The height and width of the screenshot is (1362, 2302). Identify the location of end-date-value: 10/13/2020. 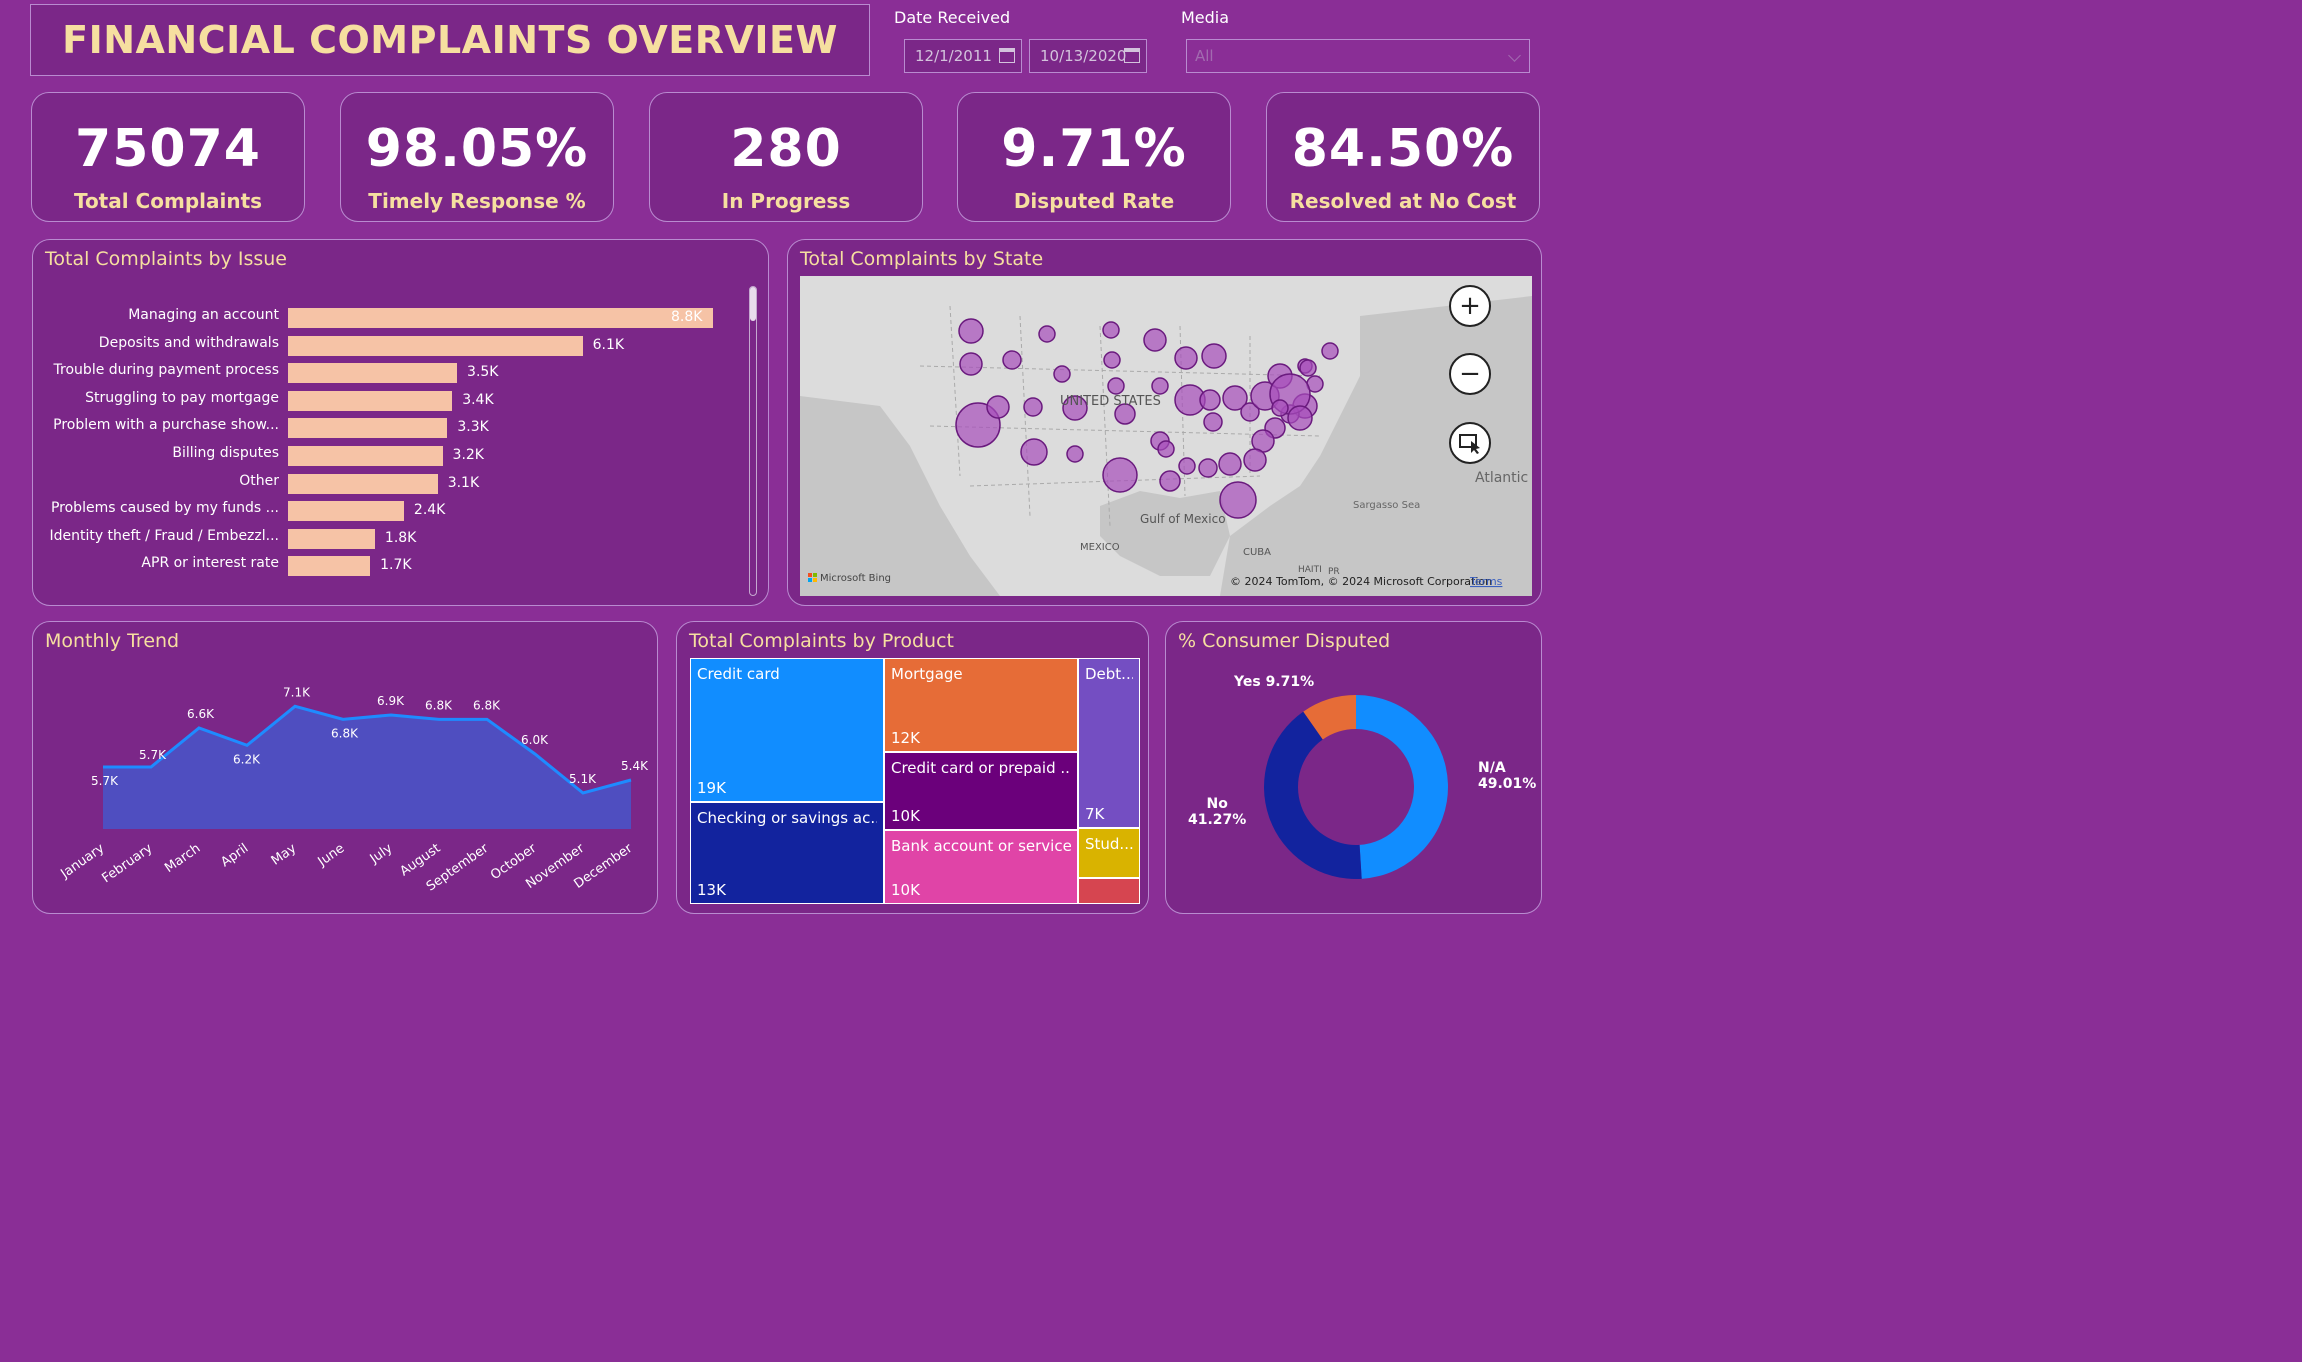
(1083, 56).